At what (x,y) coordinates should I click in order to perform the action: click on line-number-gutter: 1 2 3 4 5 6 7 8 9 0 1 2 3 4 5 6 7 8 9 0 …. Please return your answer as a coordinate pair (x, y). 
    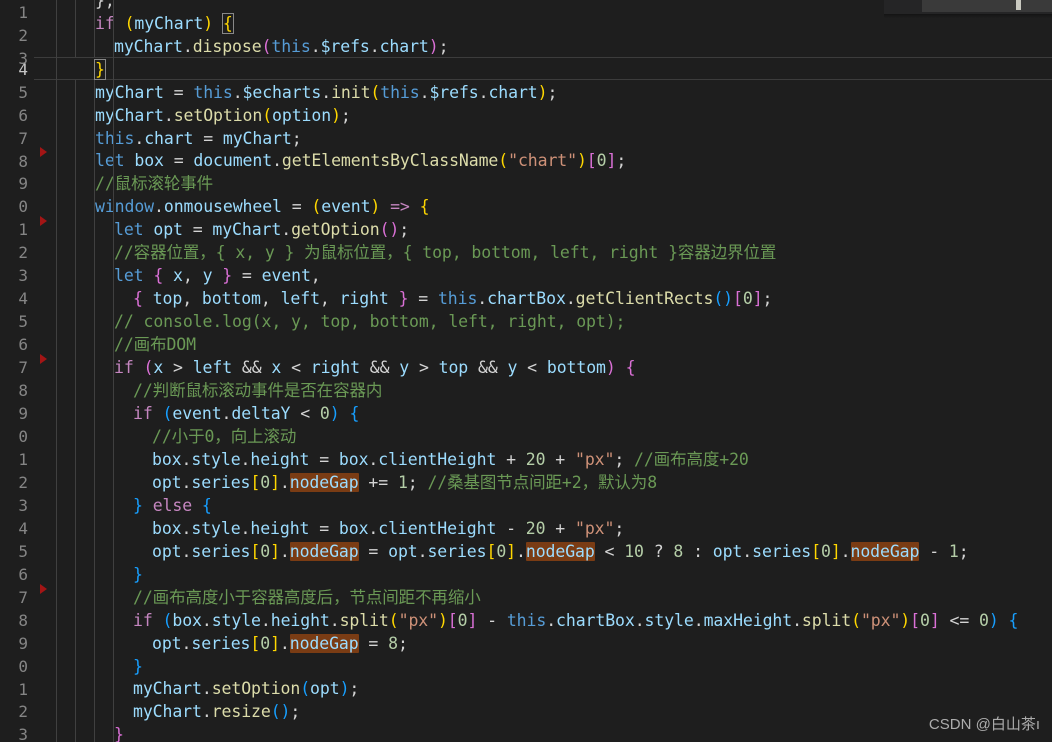
    Looking at the image, I should click on (17, 371).